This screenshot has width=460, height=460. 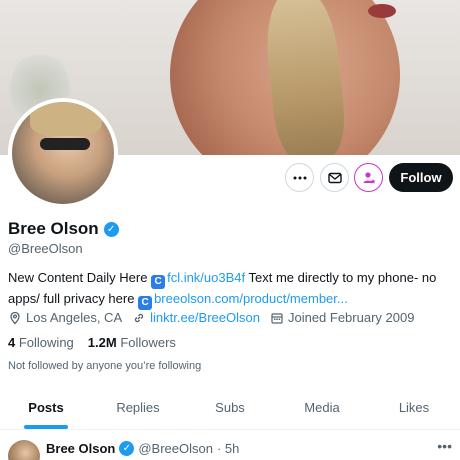 I want to click on following-link: 4 Following, so click(x=41, y=342).